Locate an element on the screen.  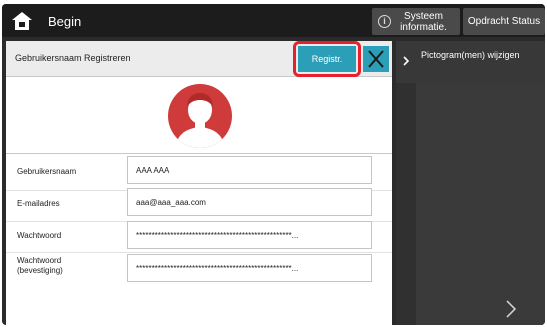
email-row: E-mailadres aaa@aaa_aaa.com is located at coordinates (199, 204).